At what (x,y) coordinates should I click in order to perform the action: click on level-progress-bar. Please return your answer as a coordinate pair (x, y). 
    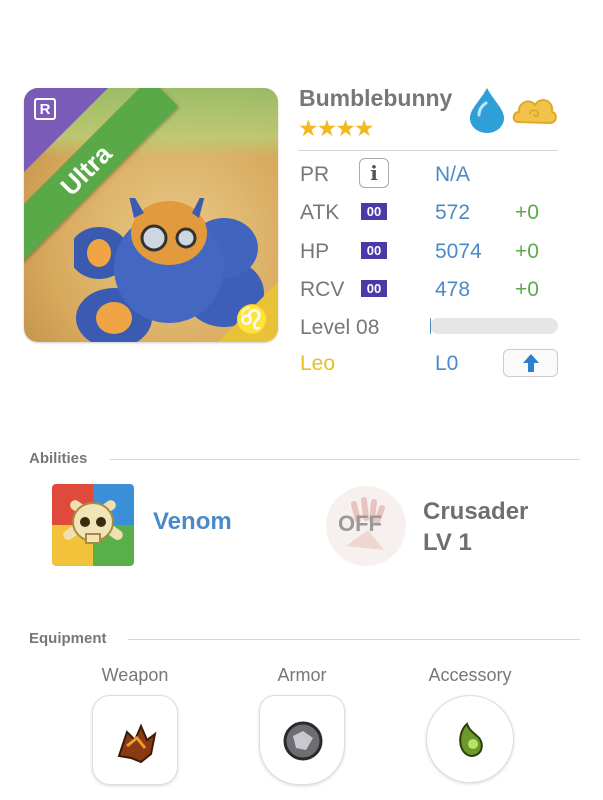
    Looking at the image, I should click on (494, 326).